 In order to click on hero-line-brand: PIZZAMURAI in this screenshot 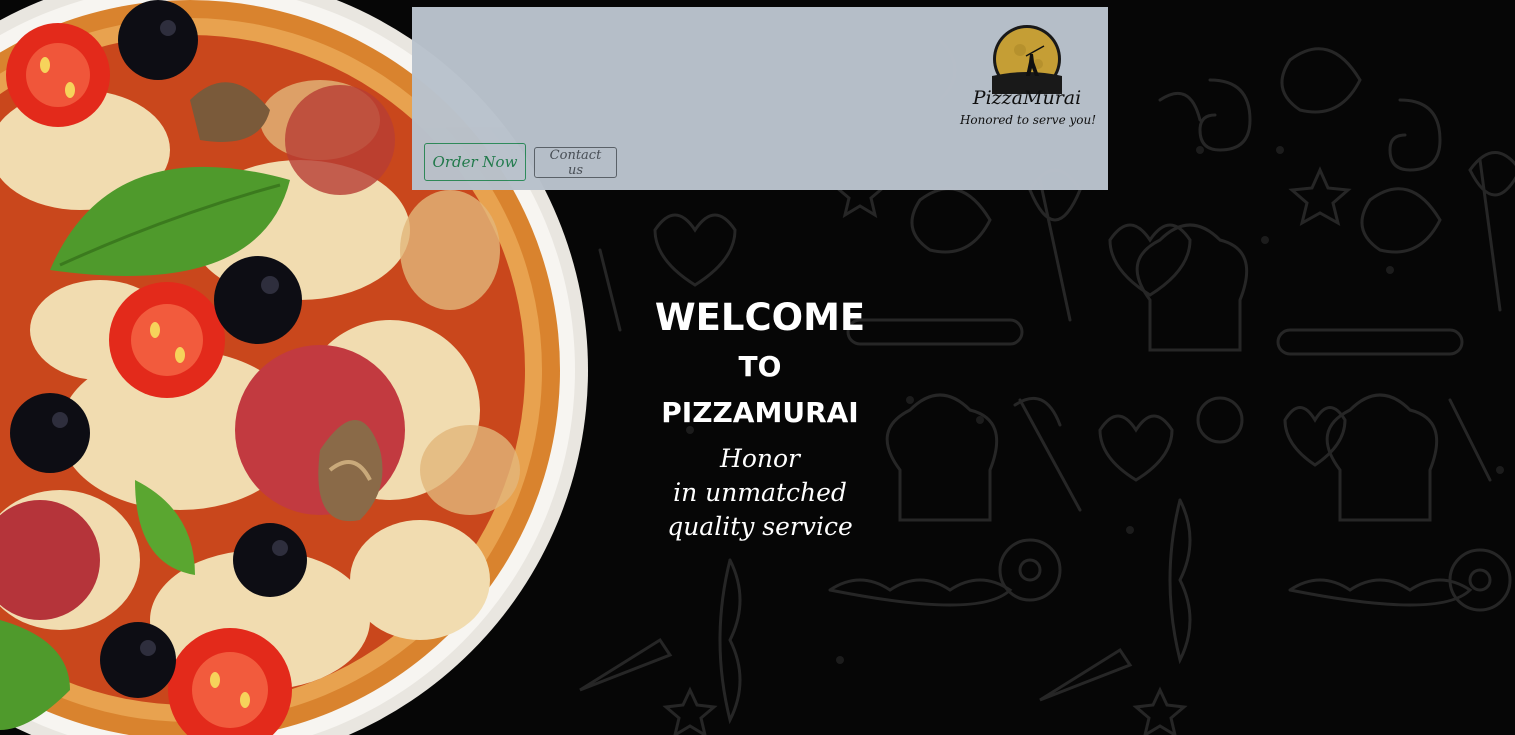, I will do `click(760, 412)`.